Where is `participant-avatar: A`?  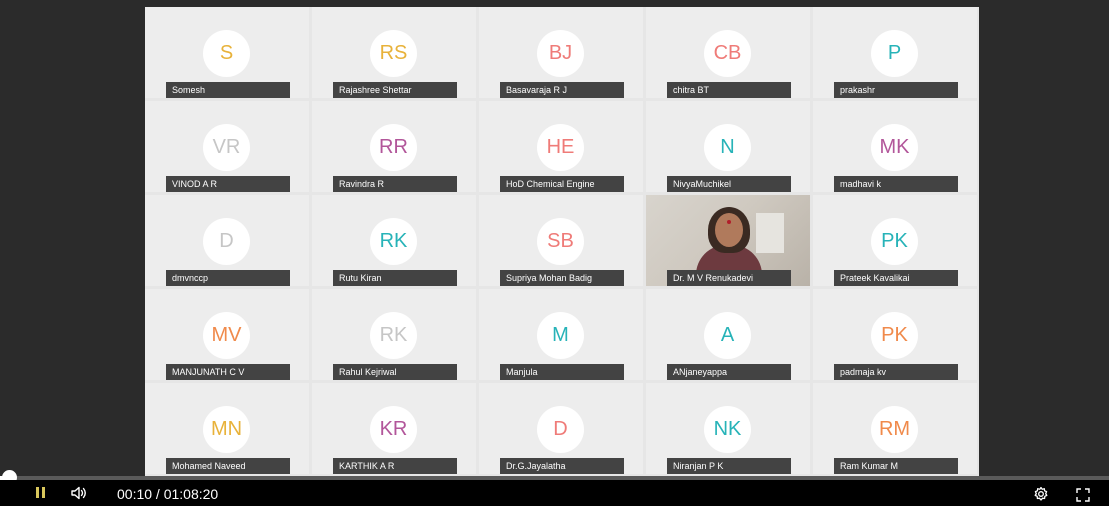
participant-avatar: A is located at coordinates (727, 335).